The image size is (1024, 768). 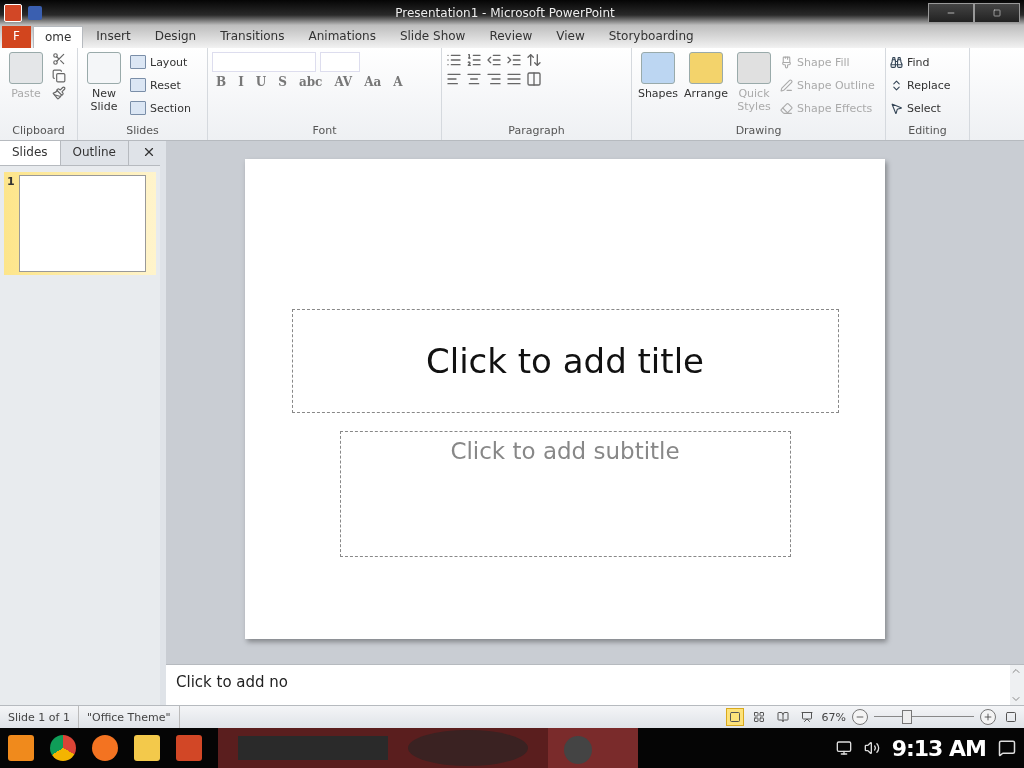 I want to click on group-label: Drawing, so click(x=758, y=131).